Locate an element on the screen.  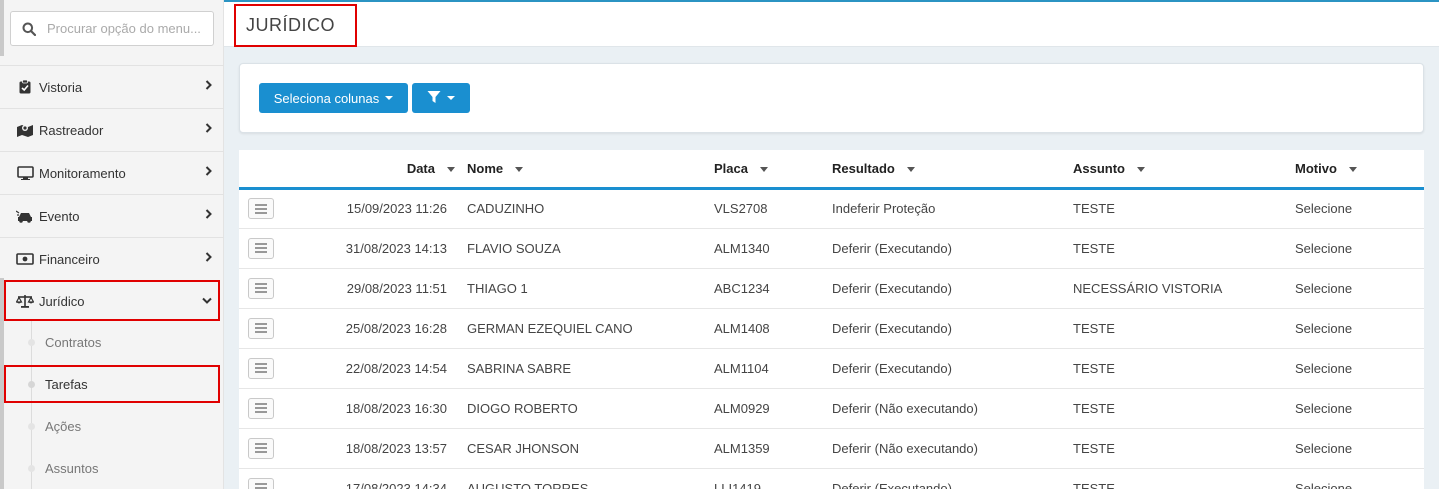
scale-balance-icon is located at coordinates (25, 301).